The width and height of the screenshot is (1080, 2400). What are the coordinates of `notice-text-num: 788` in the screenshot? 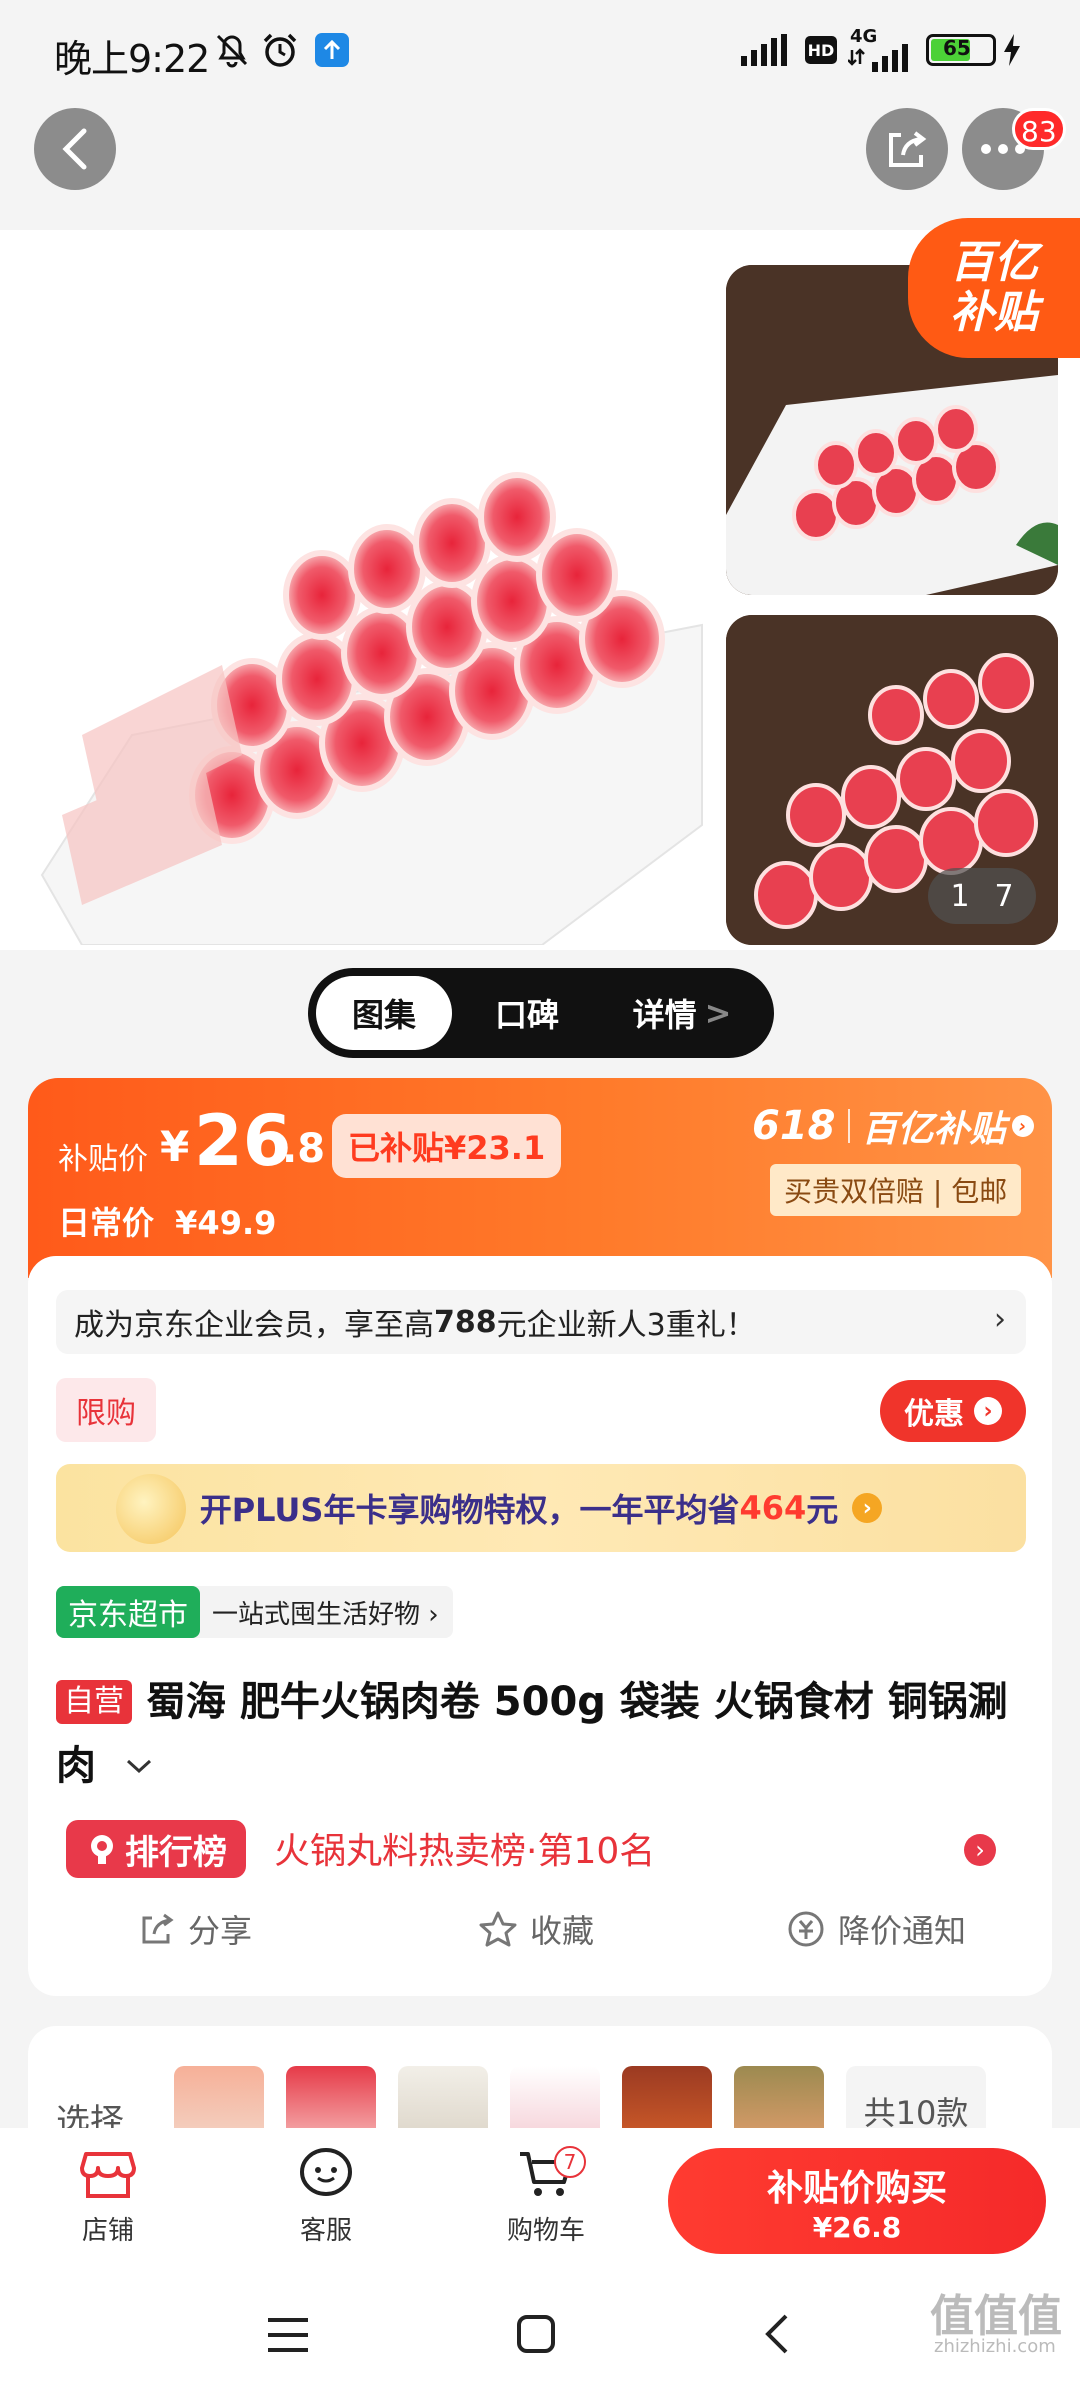 It's located at (465, 1322).